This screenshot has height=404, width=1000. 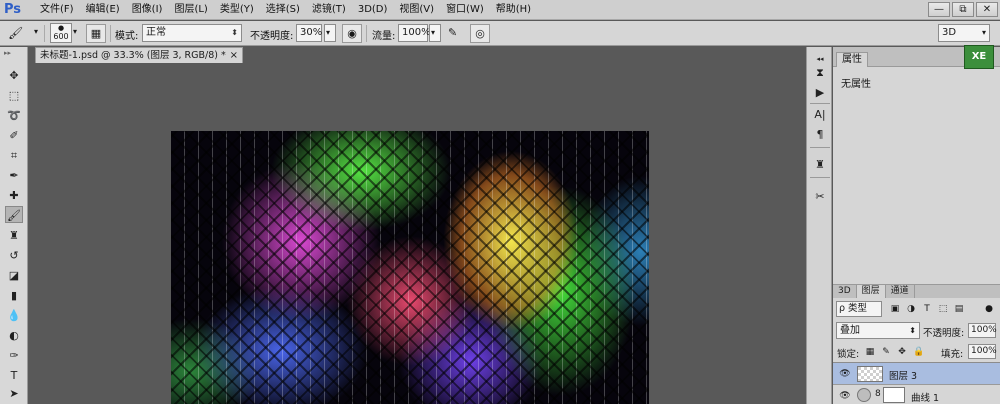 What do you see at coordinates (820, 93) in the screenshot?
I see `actions-panel-icon: ▶` at bounding box center [820, 93].